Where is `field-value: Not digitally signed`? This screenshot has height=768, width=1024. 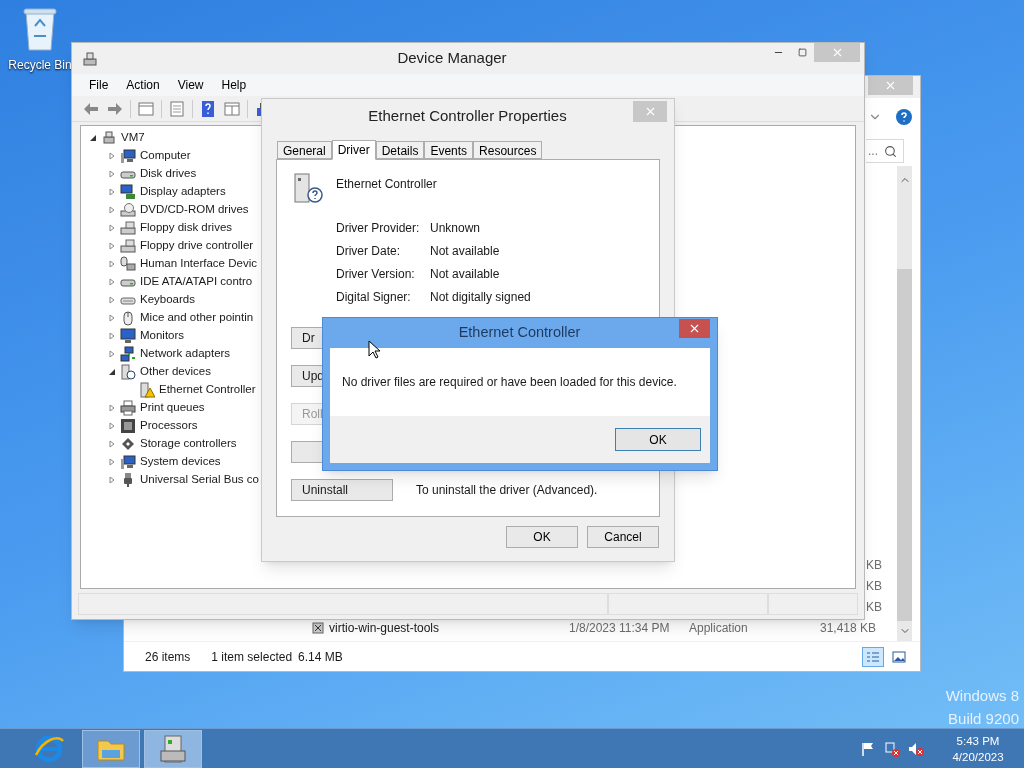 field-value: Not digitally signed is located at coordinates (480, 297).